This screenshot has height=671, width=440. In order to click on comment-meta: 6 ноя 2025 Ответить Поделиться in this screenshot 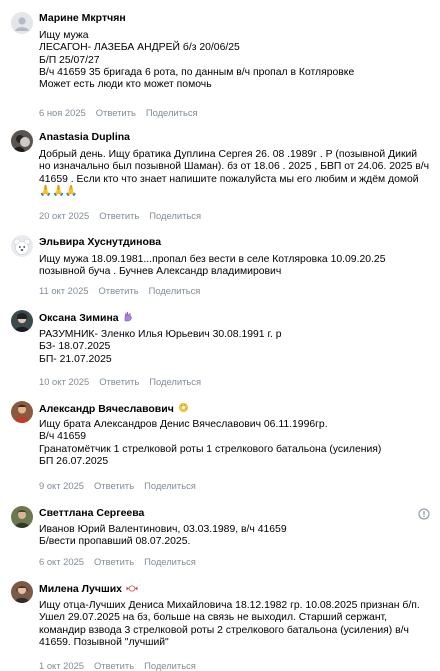, I will do `click(118, 112)`.